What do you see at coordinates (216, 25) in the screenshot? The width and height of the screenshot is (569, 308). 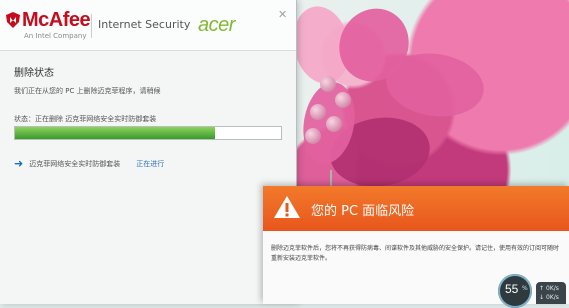 I see `partner-logo: acer` at bounding box center [216, 25].